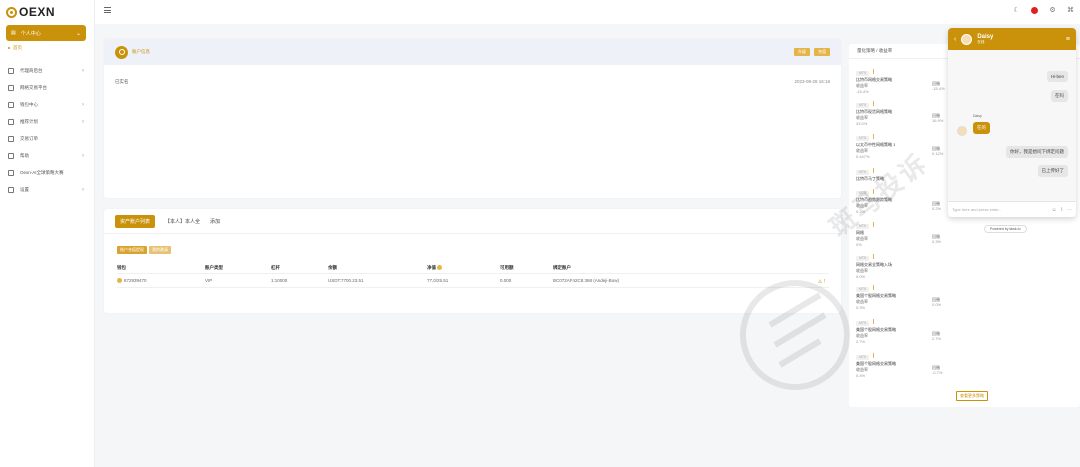  What do you see at coordinates (955, 39) in the screenshot?
I see `back-icon: ‹` at bounding box center [955, 39].